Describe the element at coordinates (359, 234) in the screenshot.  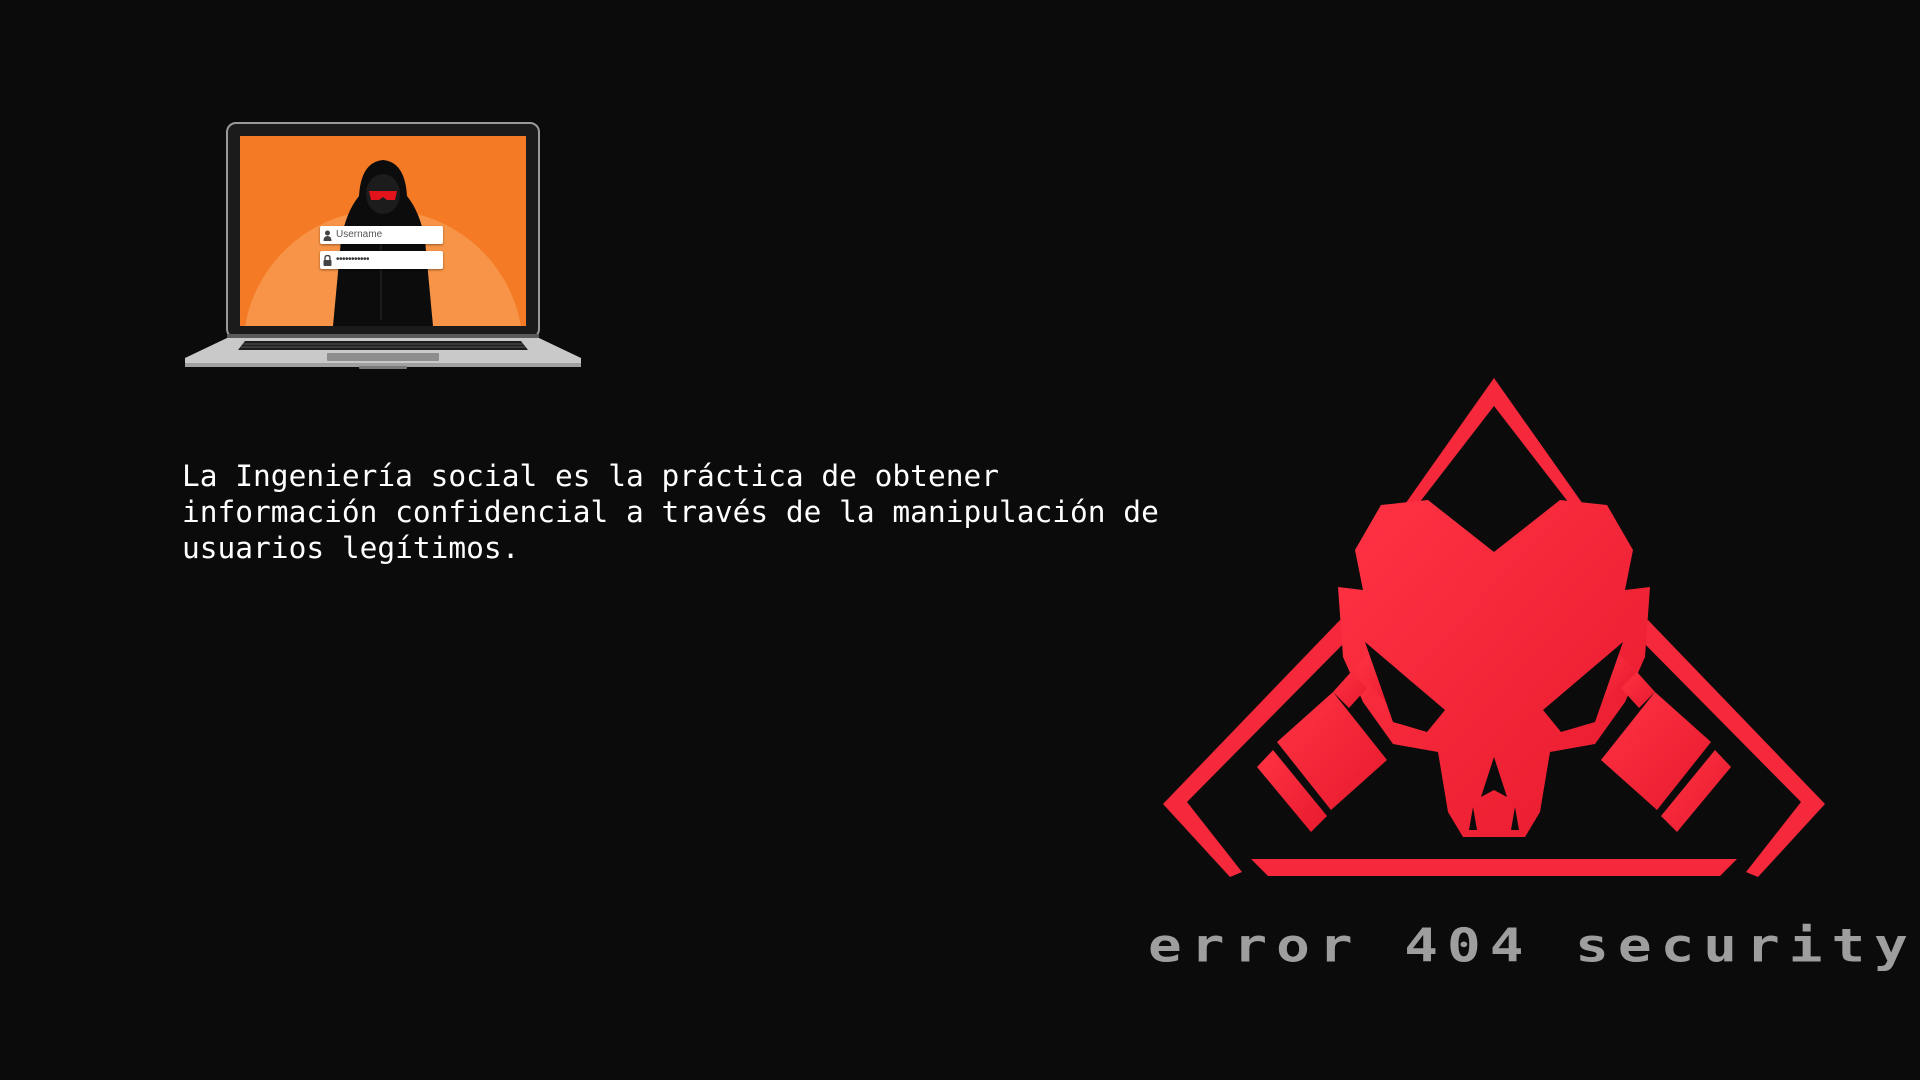
I see `username-placeholder: Username` at that location.